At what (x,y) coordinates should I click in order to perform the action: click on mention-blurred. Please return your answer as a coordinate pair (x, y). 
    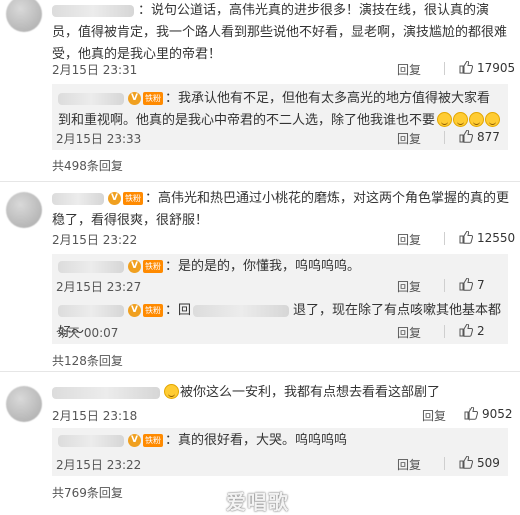
    Looking at the image, I should click on (241, 310).